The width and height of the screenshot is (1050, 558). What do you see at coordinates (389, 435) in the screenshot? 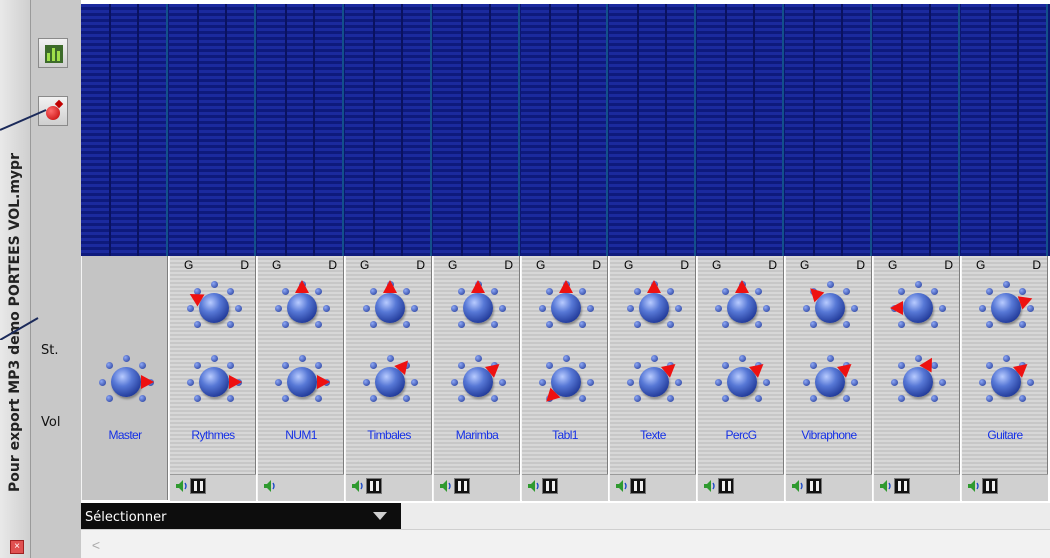
I see `channel-name: Timbales` at bounding box center [389, 435].